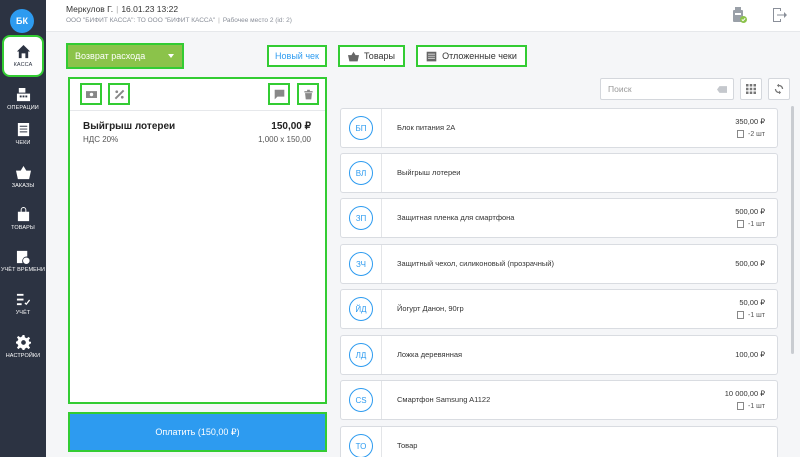  I want to click on clear-icon, so click(722, 89).